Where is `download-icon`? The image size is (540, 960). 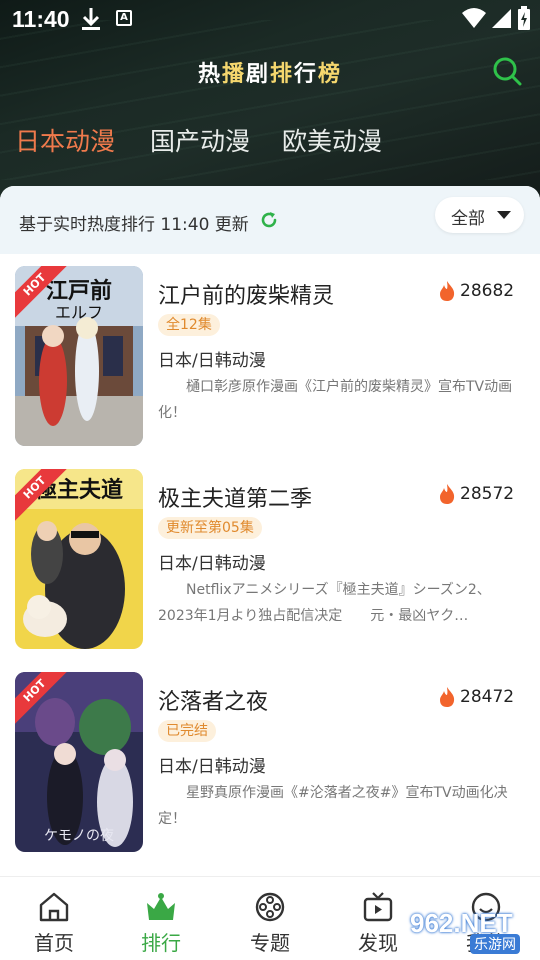 download-icon is located at coordinates (91, 19).